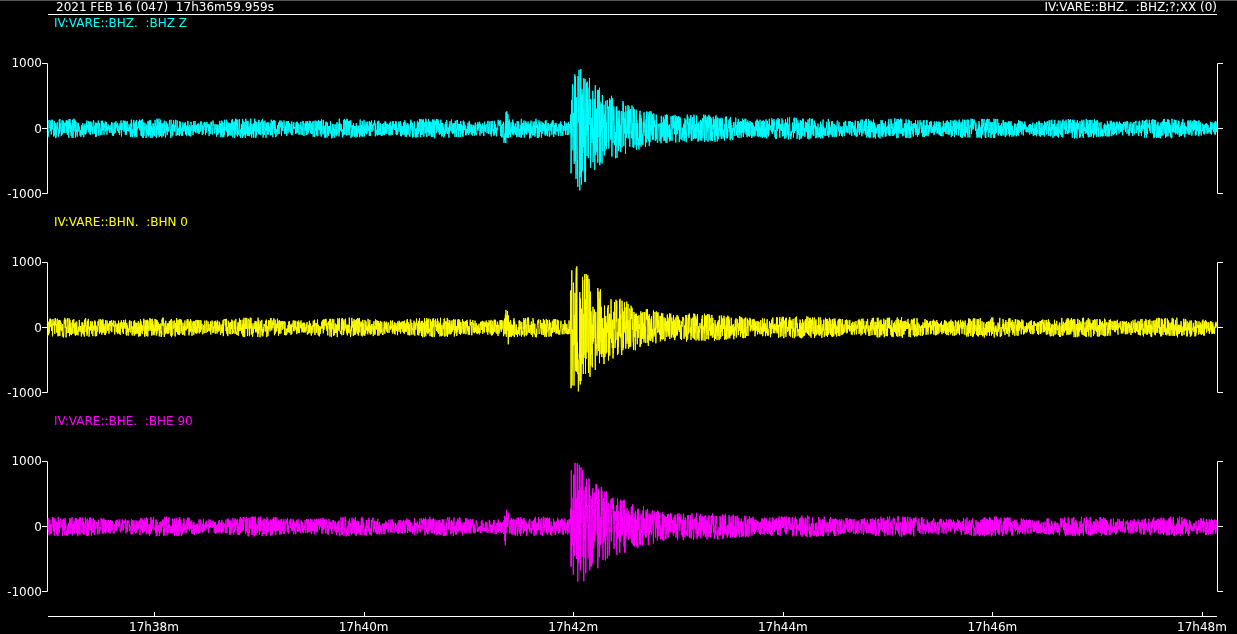 The width and height of the screenshot is (1237, 634). I want to click on trace-label: IV:VARE::BHN. :BHN 0, so click(121, 222).